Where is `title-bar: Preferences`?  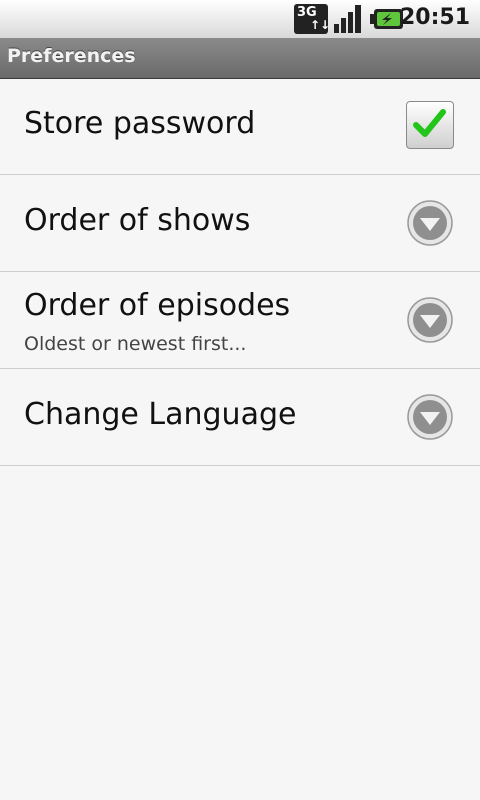
title-bar: Preferences is located at coordinates (240, 58).